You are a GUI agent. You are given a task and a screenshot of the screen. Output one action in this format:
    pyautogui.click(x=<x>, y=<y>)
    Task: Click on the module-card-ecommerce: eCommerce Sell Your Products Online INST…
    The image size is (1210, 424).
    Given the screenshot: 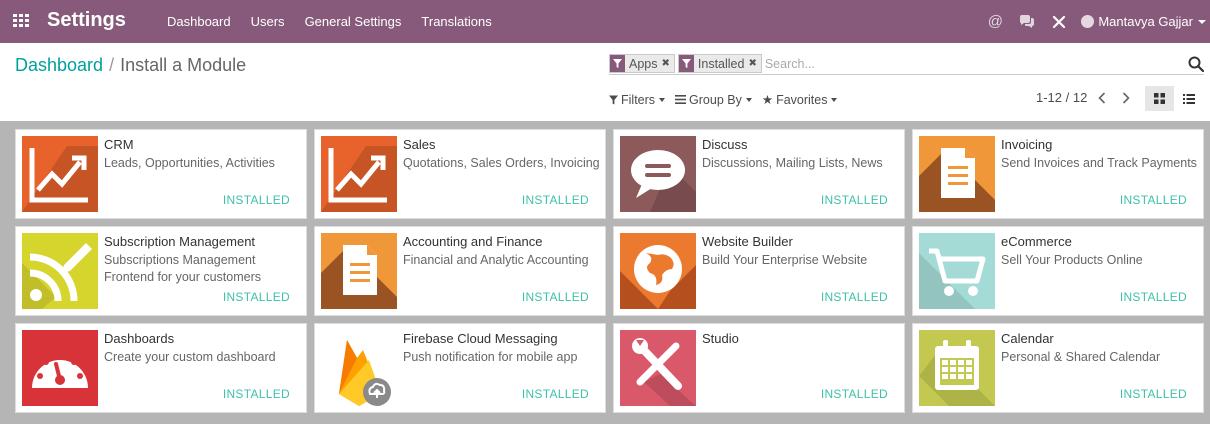 What is the action you would take?
    pyautogui.click(x=1058, y=271)
    